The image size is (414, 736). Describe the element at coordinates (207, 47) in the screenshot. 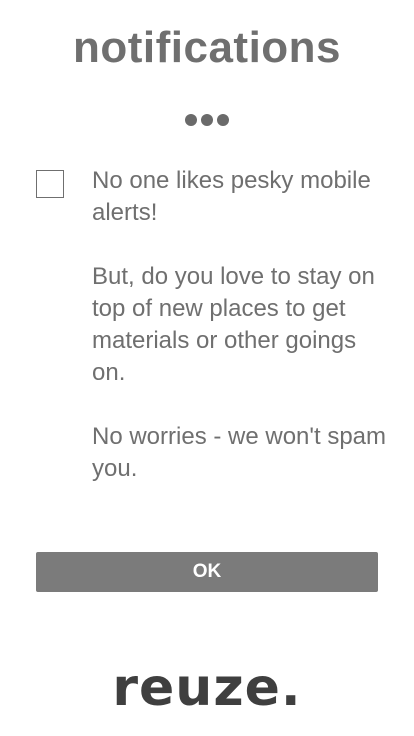

I see `page-title: notifications` at that location.